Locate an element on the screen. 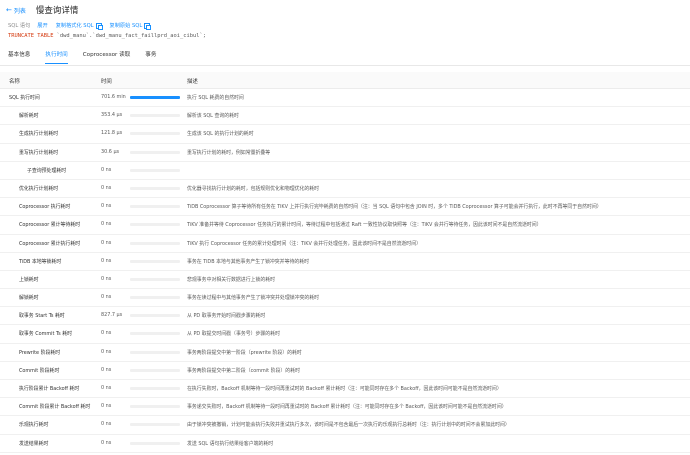  copy-formatted-sql-link: 复制格式化 SQL is located at coordinates (79, 26).